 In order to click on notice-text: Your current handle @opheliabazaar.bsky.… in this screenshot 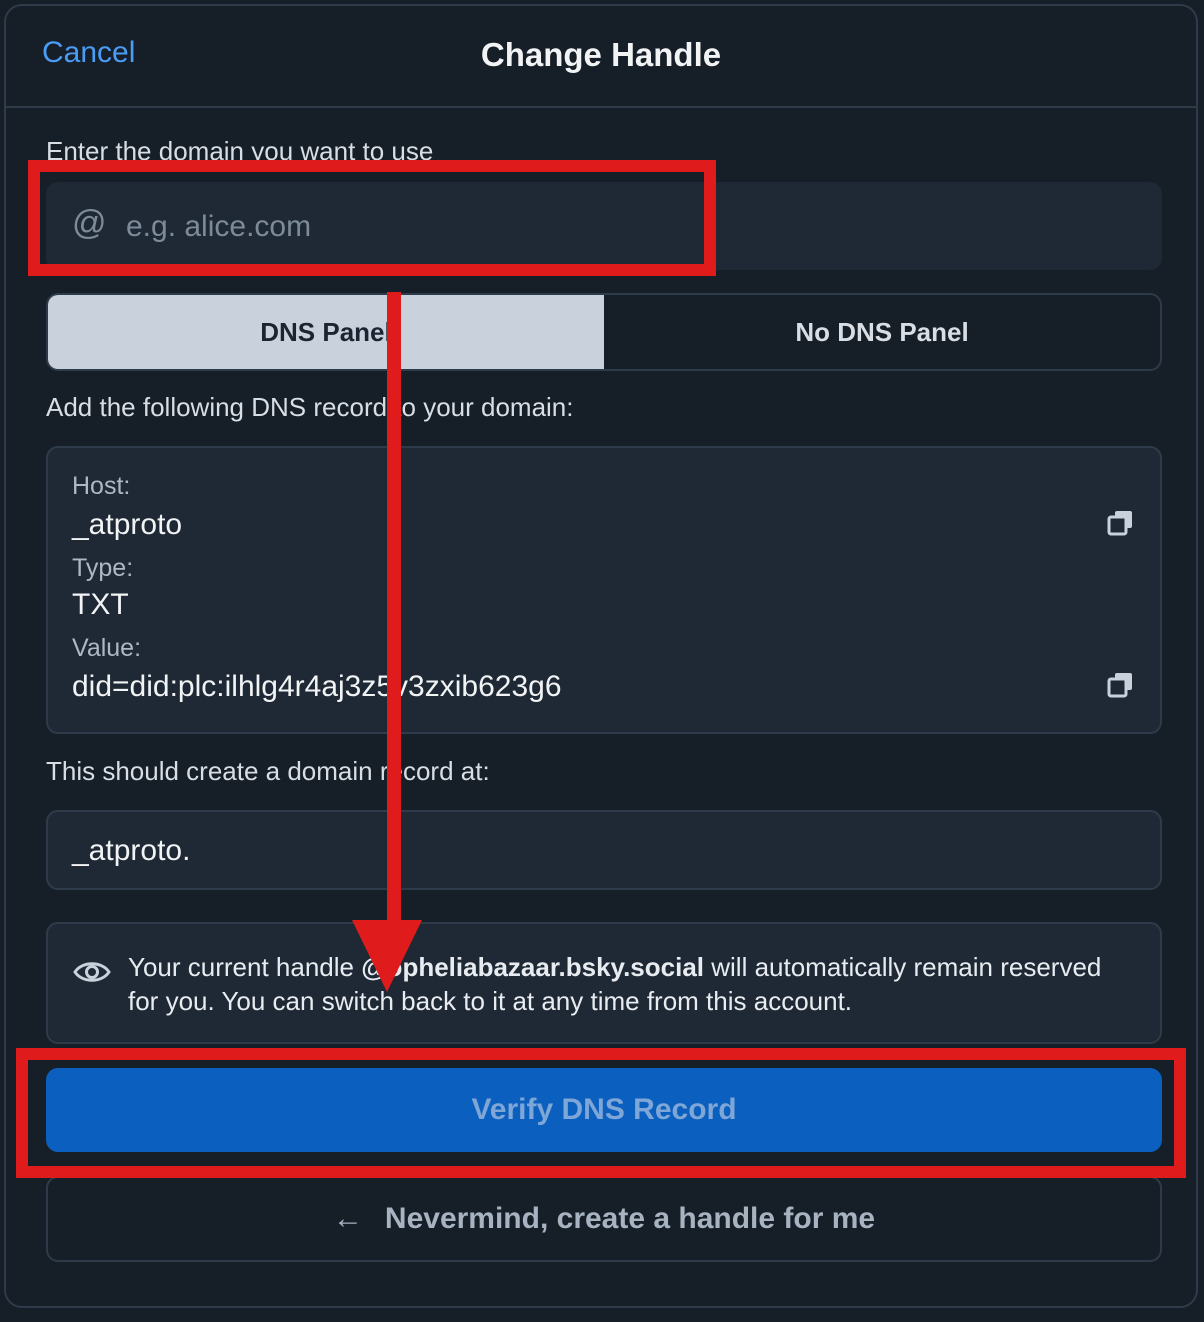, I will do `click(615, 984)`.